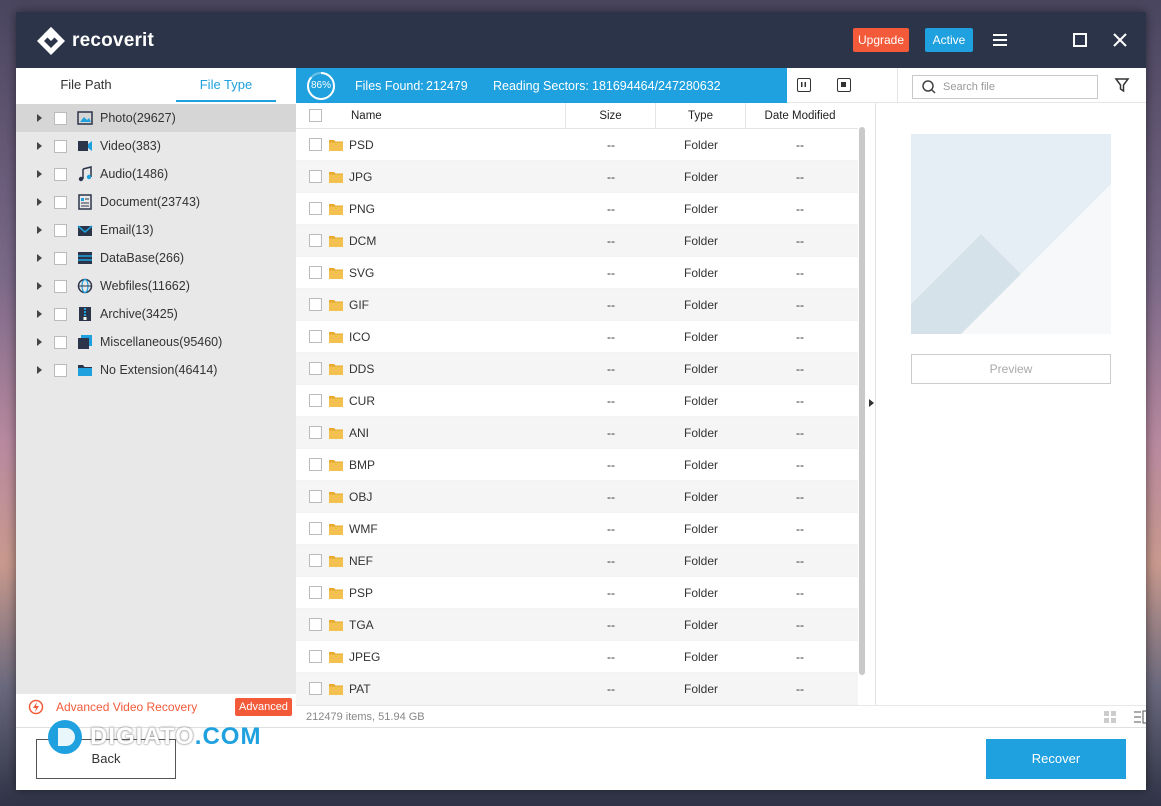 The width and height of the screenshot is (1161, 806). I want to click on table-row: PNG -- Folder --, so click(577, 209).